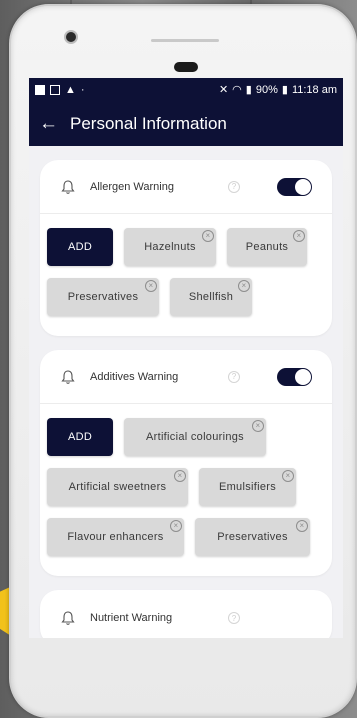 This screenshot has width=357, height=718. I want to click on allergen-chip: Peanuts ×, so click(267, 247).